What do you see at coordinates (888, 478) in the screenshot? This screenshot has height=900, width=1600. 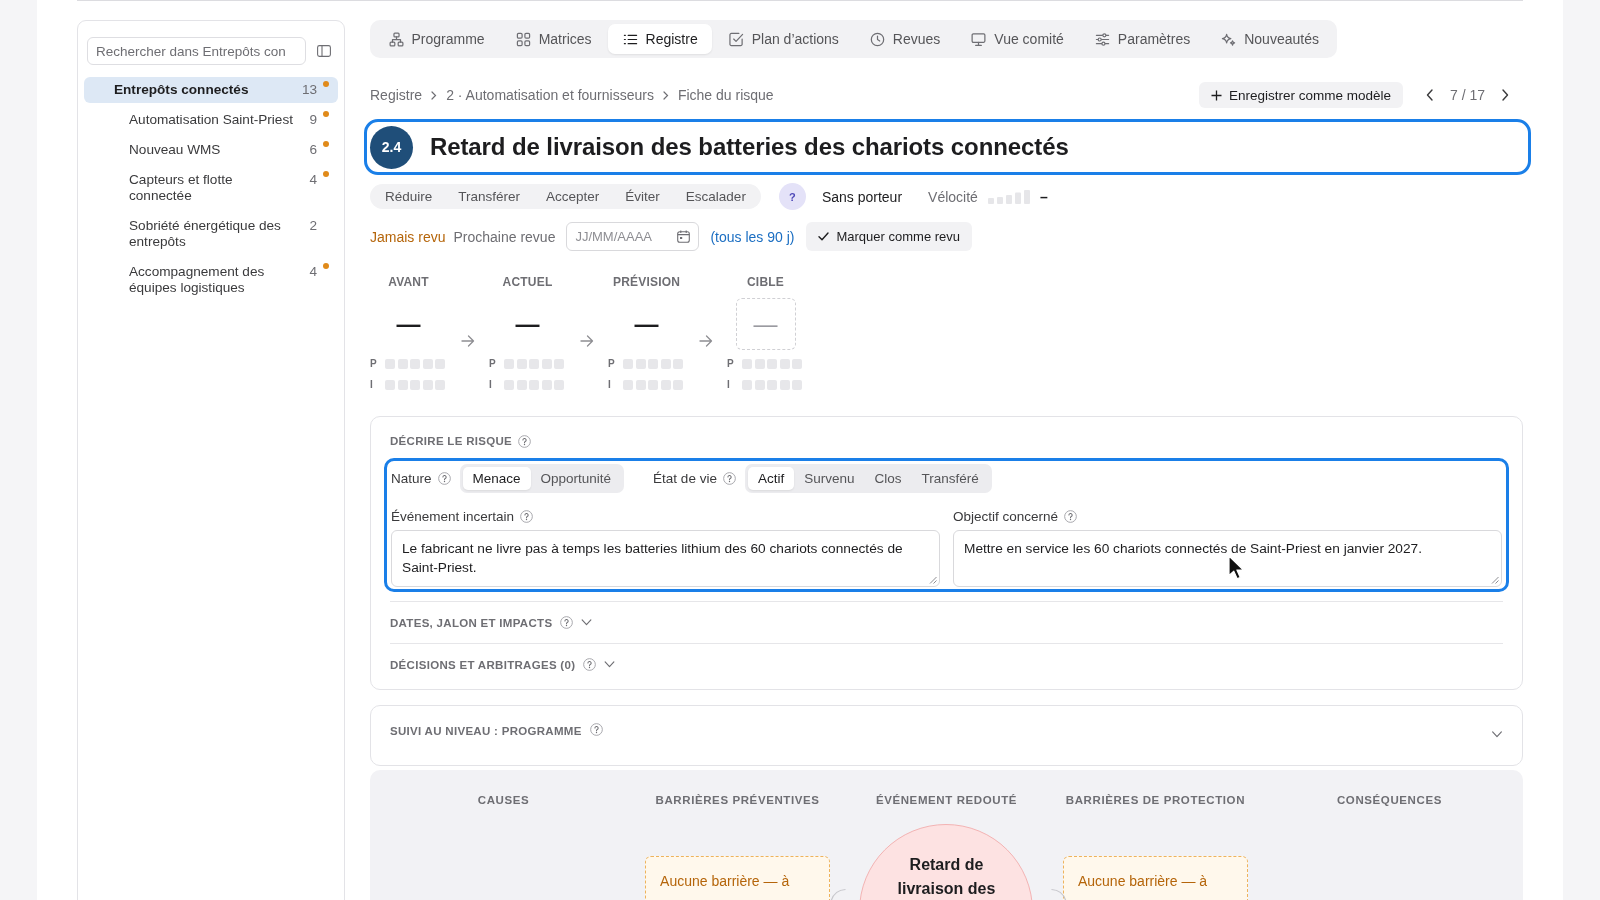 I see `lifecycle-option: Clos` at bounding box center [888, 478].